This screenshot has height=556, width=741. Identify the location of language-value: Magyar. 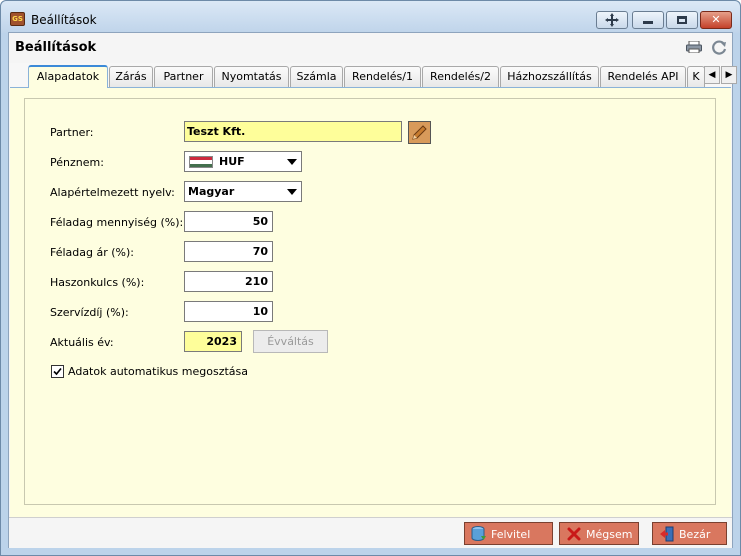
(211, 191).